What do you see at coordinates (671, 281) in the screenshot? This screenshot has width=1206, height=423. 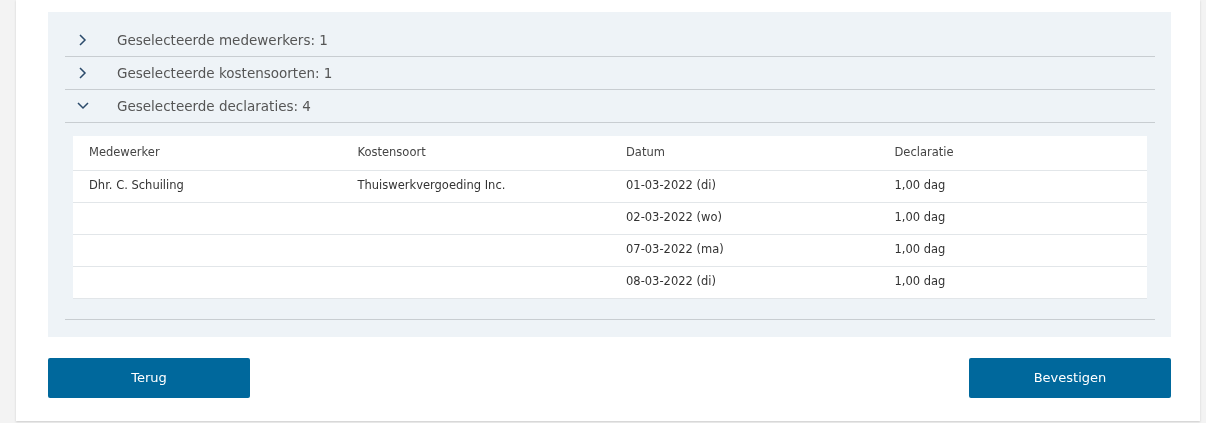 I see `table-cell: 08-03-2022 (di)` at bounding box center [671, 281].